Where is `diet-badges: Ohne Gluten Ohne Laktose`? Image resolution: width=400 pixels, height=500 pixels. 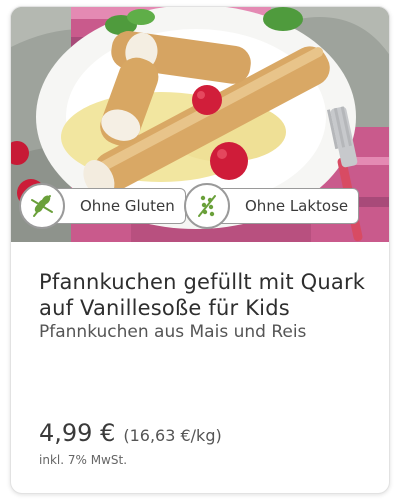 diet-badges: Ohne Gluten Ohne Laktose is located at coordinates (204, 206).